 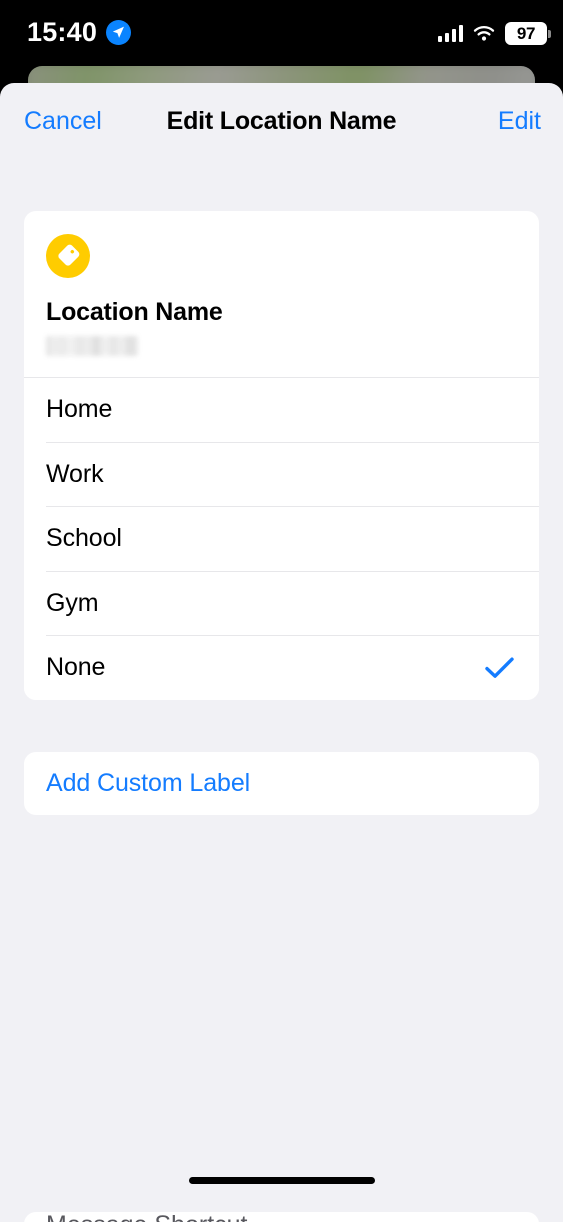 I want to click on navigation-bar: Cancel Edit Location Name Edit, so click(x=281, y=124).